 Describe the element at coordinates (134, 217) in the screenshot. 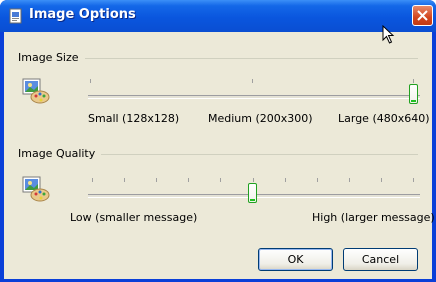

I see `quality-low-label: Low (smaller message)` at that location.